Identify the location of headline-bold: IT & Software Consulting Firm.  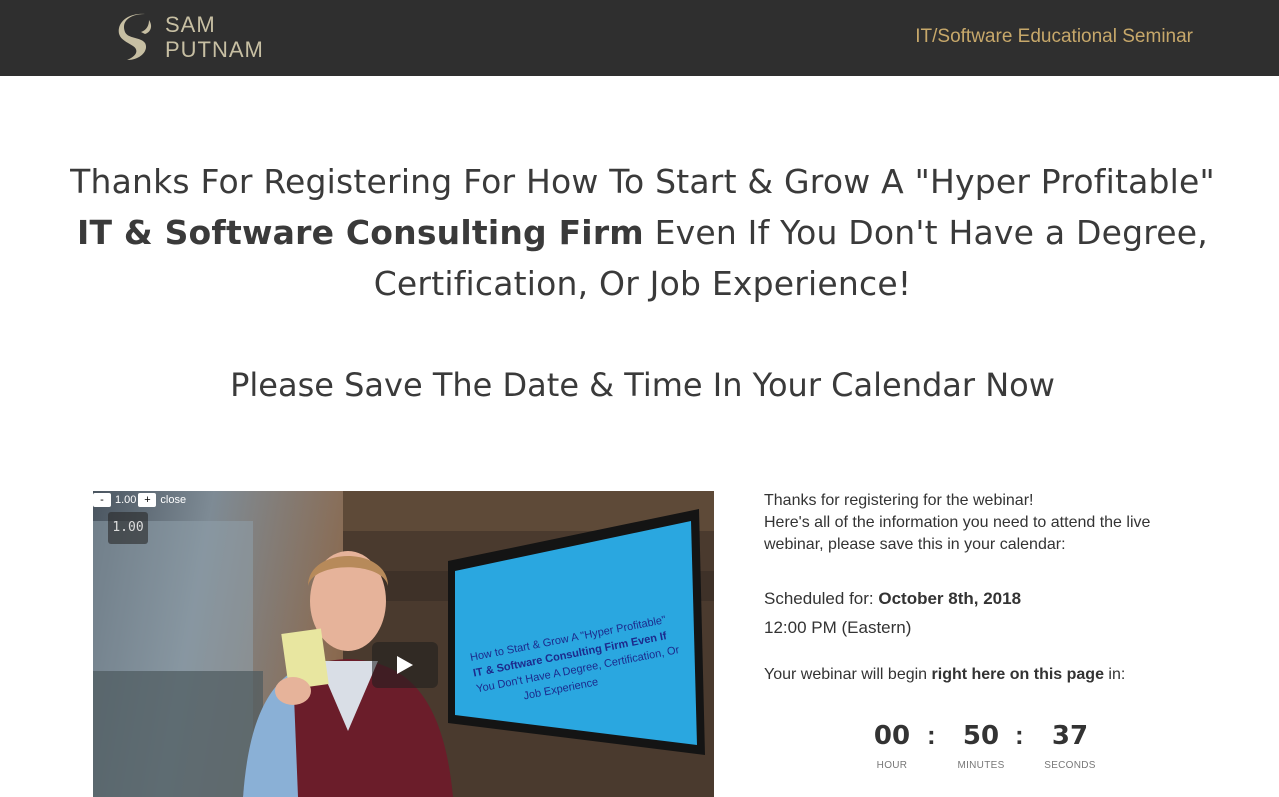
(360, 232).